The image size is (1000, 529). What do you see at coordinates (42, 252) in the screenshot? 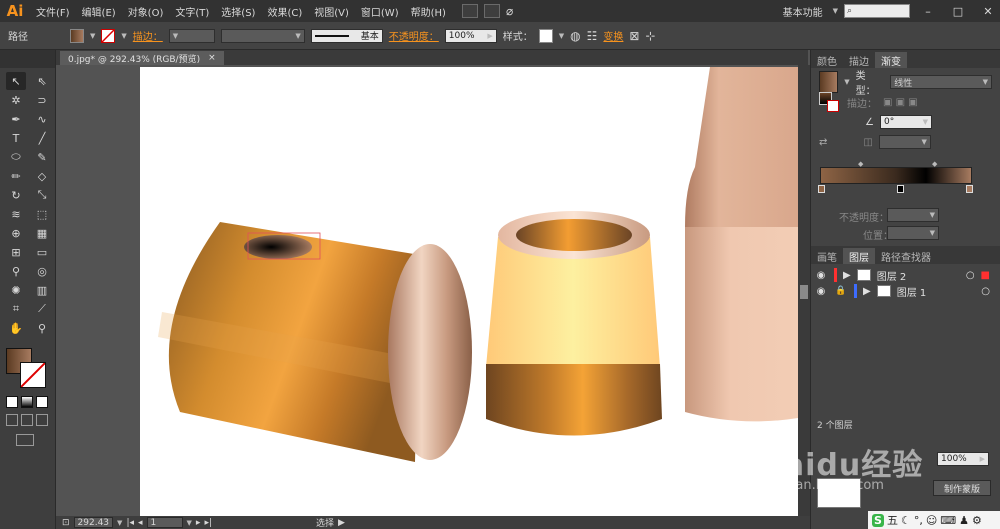
I see `gradient-tool-icon: ▭` at bounding box center [42, 252].